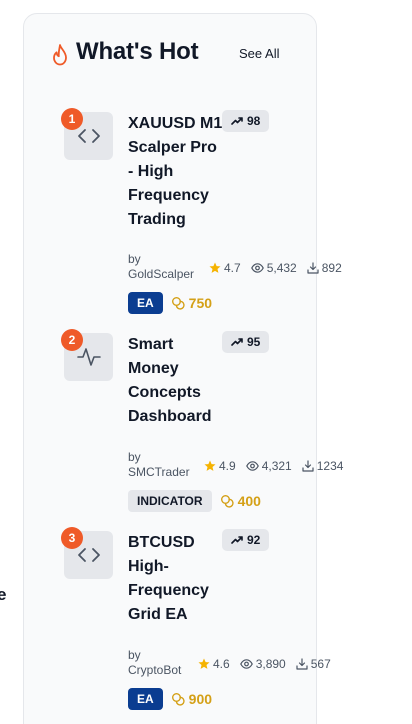  What do you see at coordinates (176, 381) in the screenshot?
I see `item-name: Smart Money Concepts Dashboard` at bounding box center [176, 381].